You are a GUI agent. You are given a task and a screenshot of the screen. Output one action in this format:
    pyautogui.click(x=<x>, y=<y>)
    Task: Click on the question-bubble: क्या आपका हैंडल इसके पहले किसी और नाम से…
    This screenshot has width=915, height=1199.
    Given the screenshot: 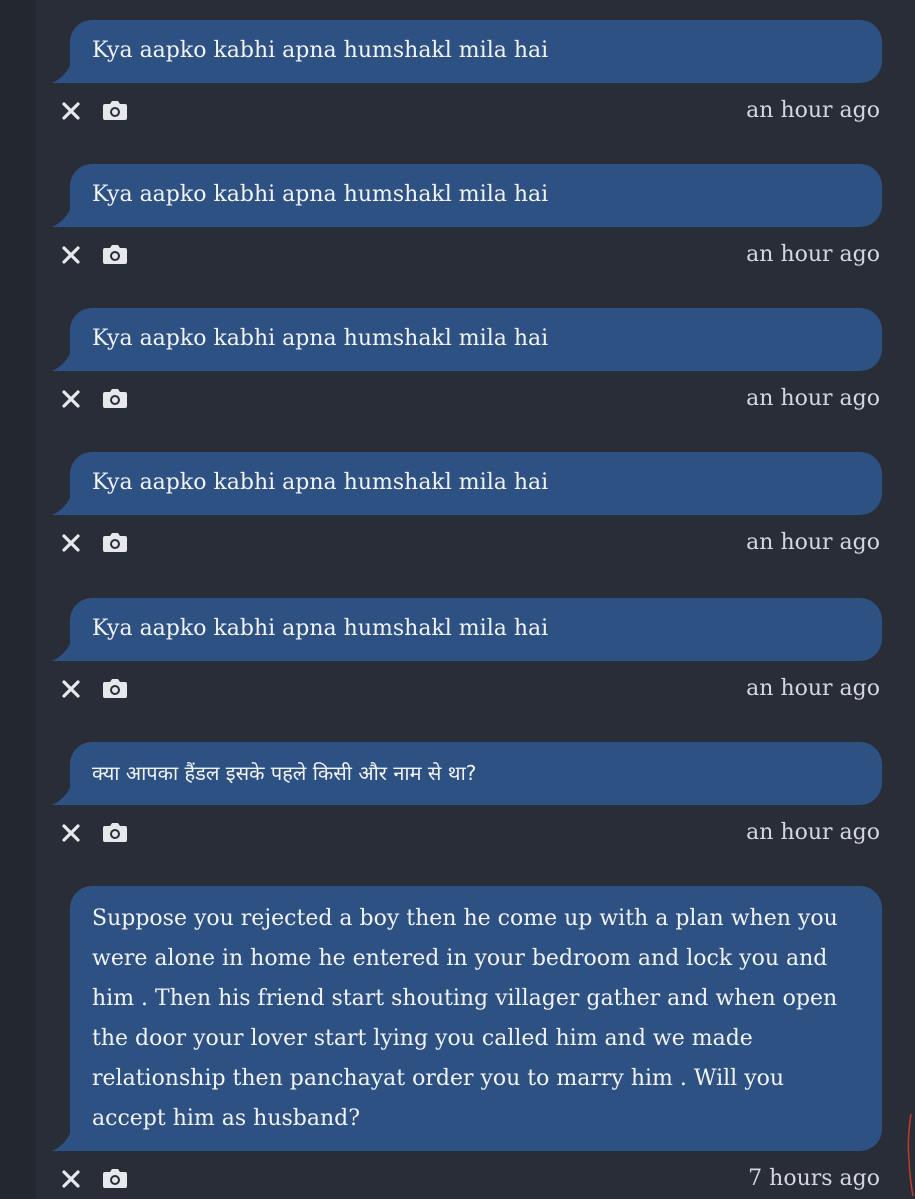 What is the action you would take?
    pyautogui.click(x=476, y=773)
    